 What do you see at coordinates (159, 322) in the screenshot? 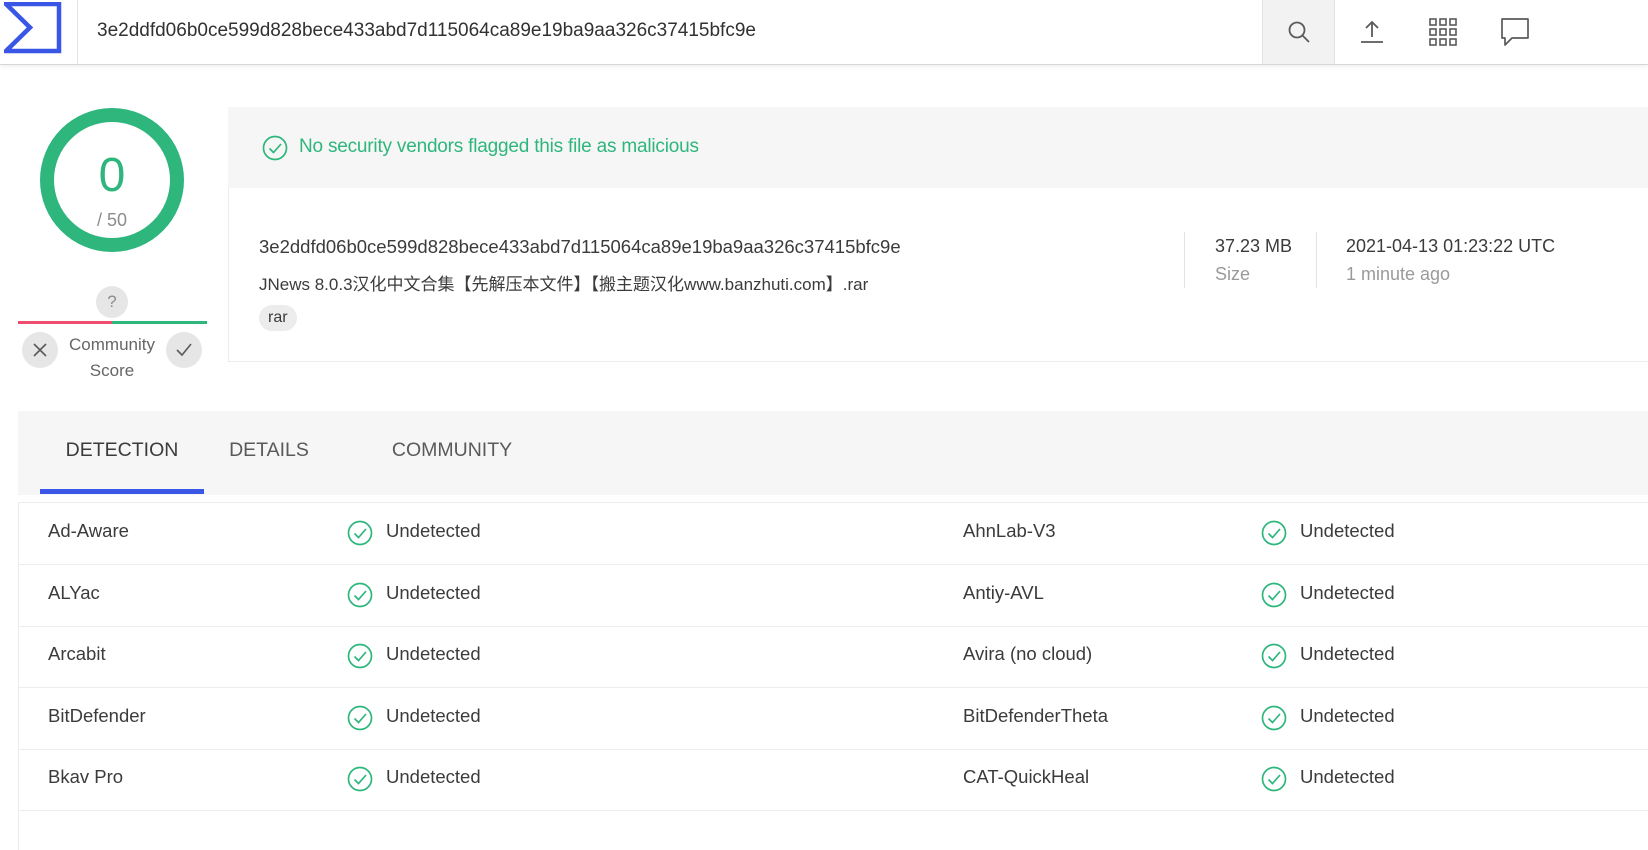
I see `community-score-bar-positive` at bounding box center [159, 322].